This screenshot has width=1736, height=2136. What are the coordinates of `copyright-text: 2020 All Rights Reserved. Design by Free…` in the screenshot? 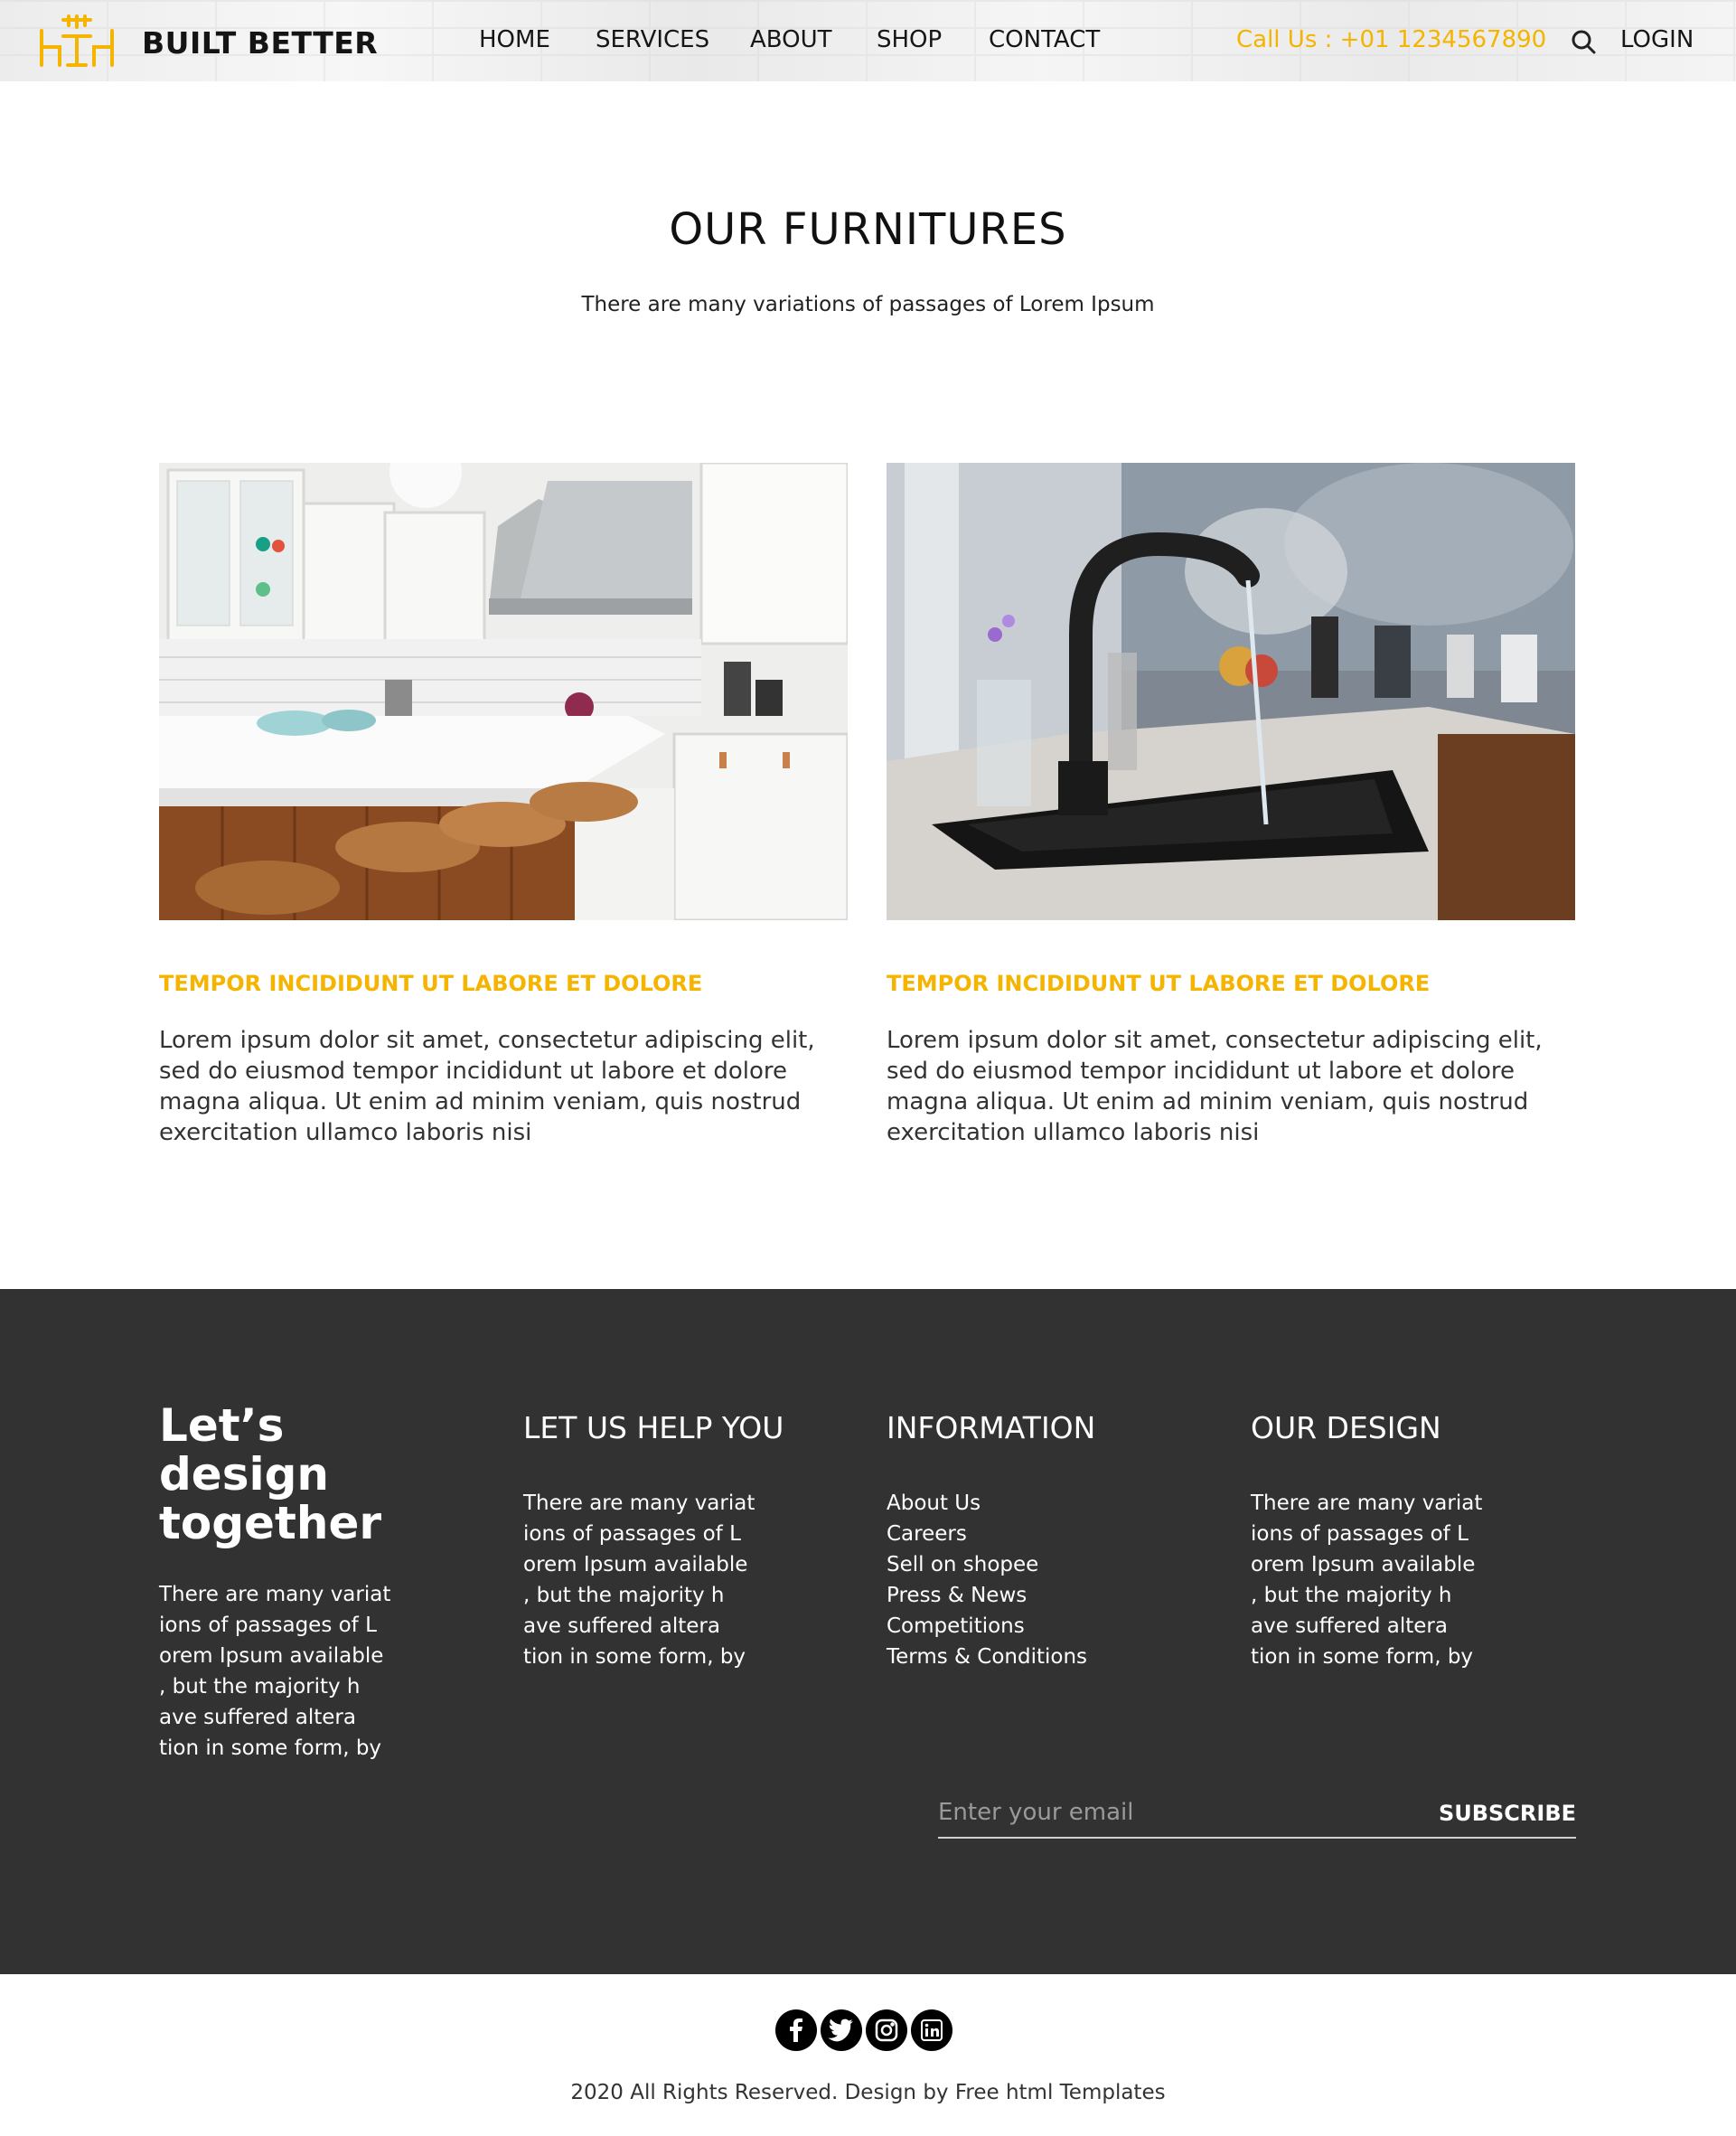 It's located at (868, 2092).